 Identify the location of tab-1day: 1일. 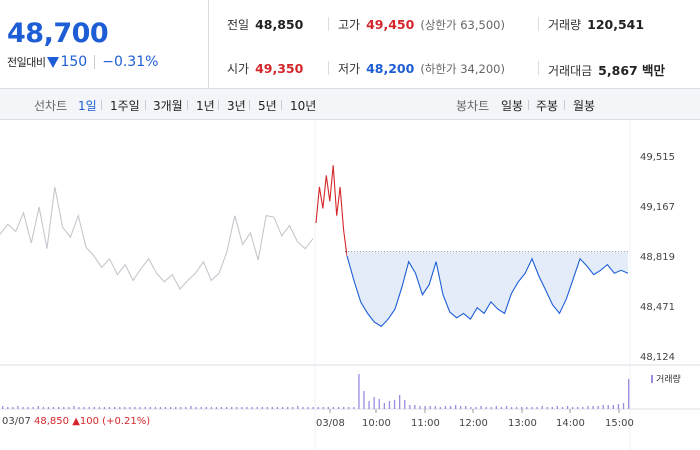
(87, 105).